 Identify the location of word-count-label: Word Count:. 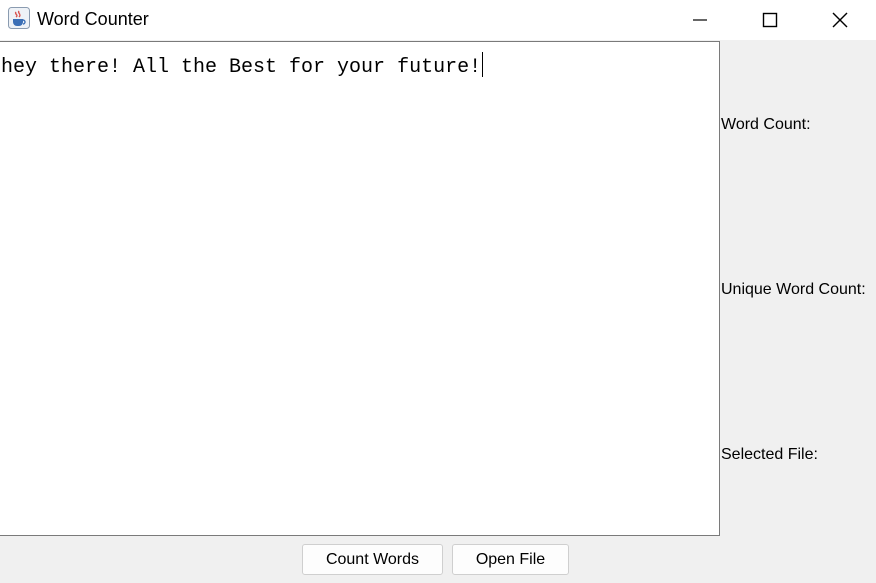
(766, 124).